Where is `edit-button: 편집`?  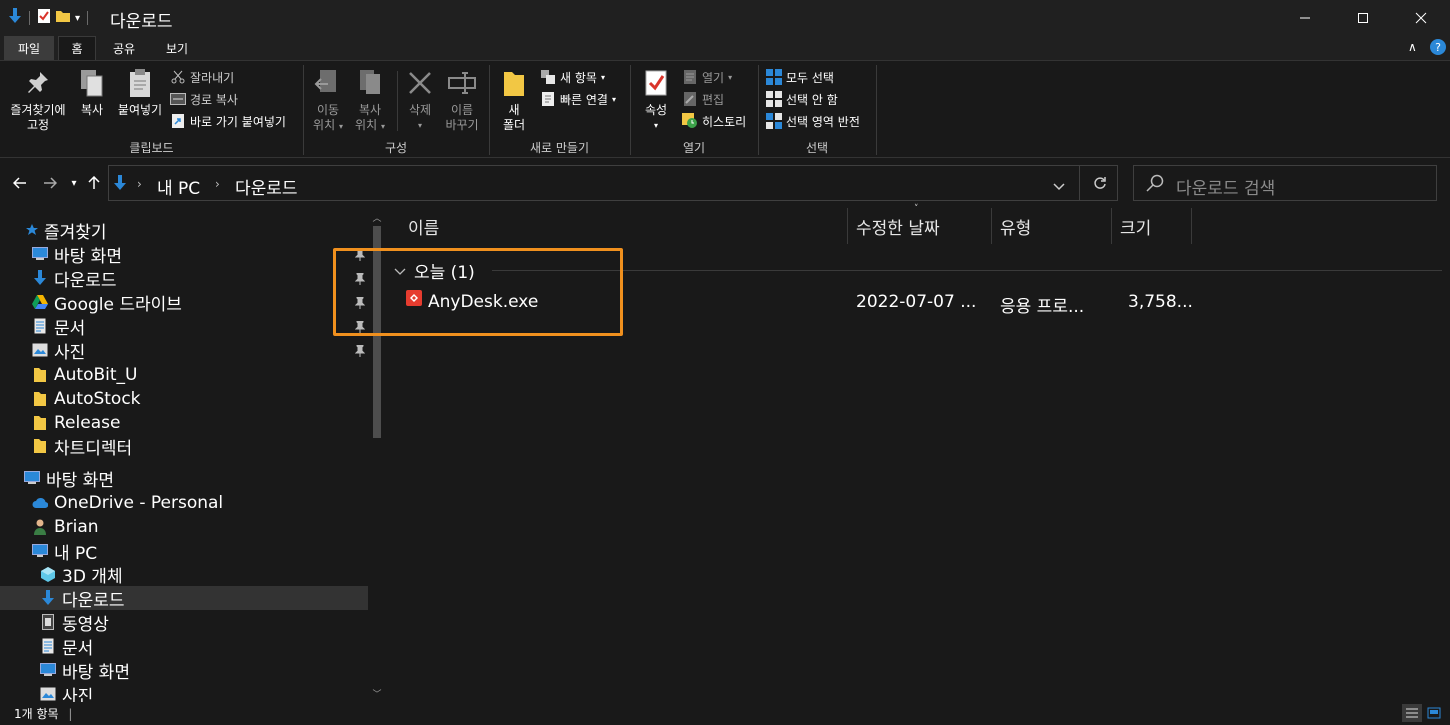 edit-button: 편집 is located at coordinates (703, 99).